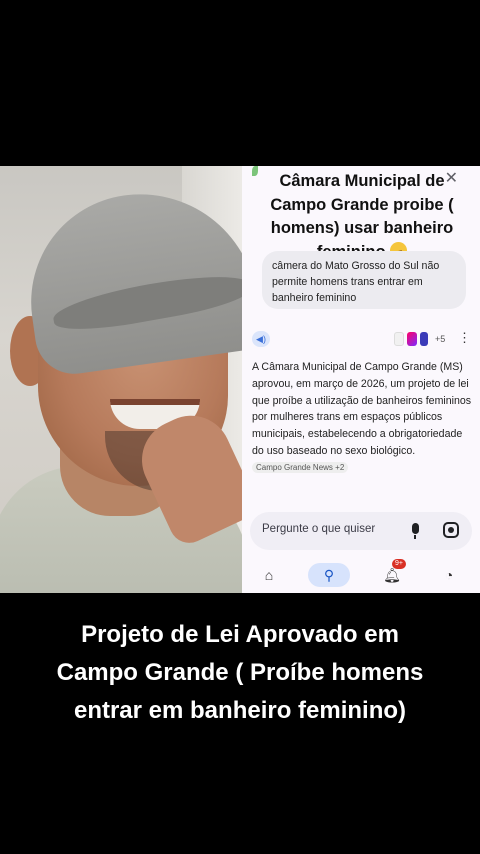 This screenshot has height=854, width=480. Describe the element at coordinates (415, 531) in the screenshot. I see `mic-icon` at that location.